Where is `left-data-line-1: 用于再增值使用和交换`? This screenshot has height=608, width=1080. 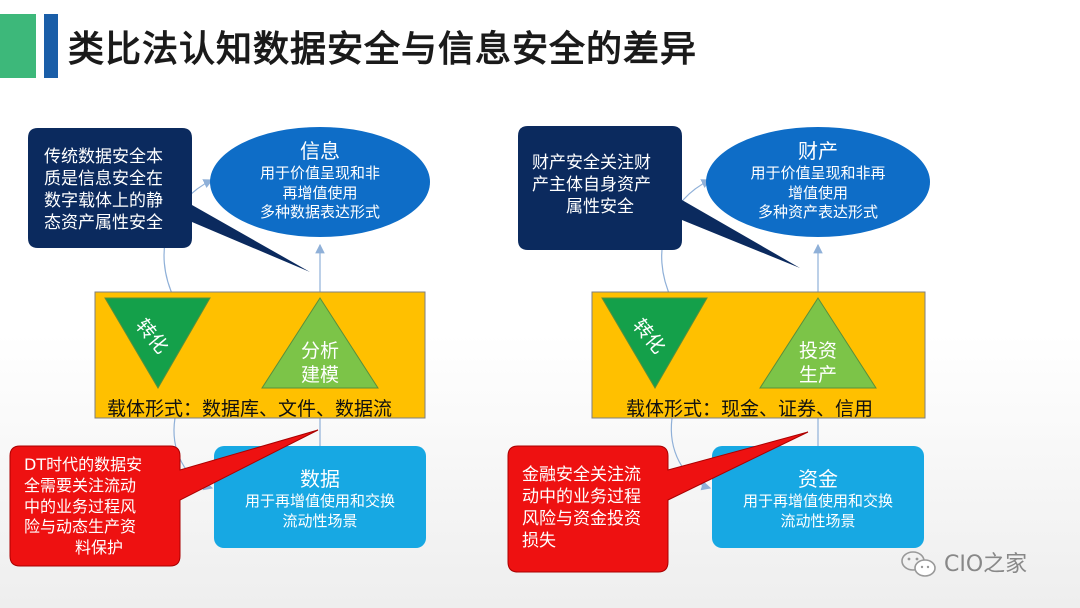
left-data-line-1: 用于再增值使用和交换 is located at coordinates (319, 501).